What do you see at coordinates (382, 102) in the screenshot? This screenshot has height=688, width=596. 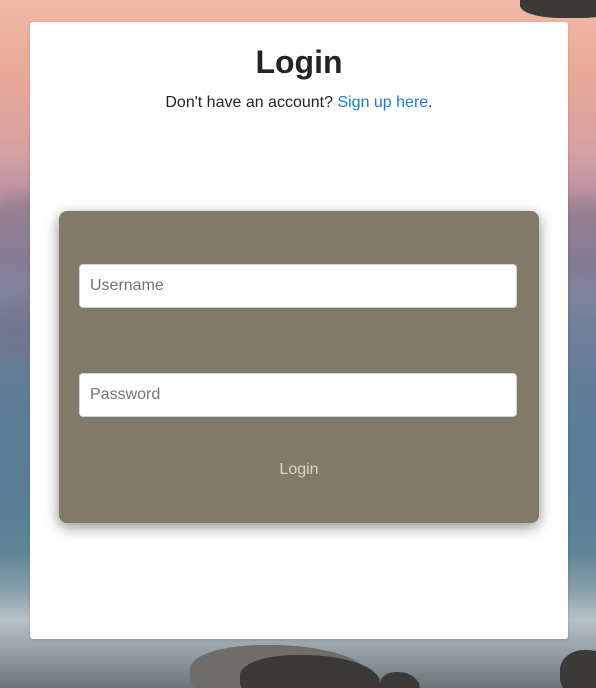 I see `signup-link: Sign up here` at bounding box center [382, 102].